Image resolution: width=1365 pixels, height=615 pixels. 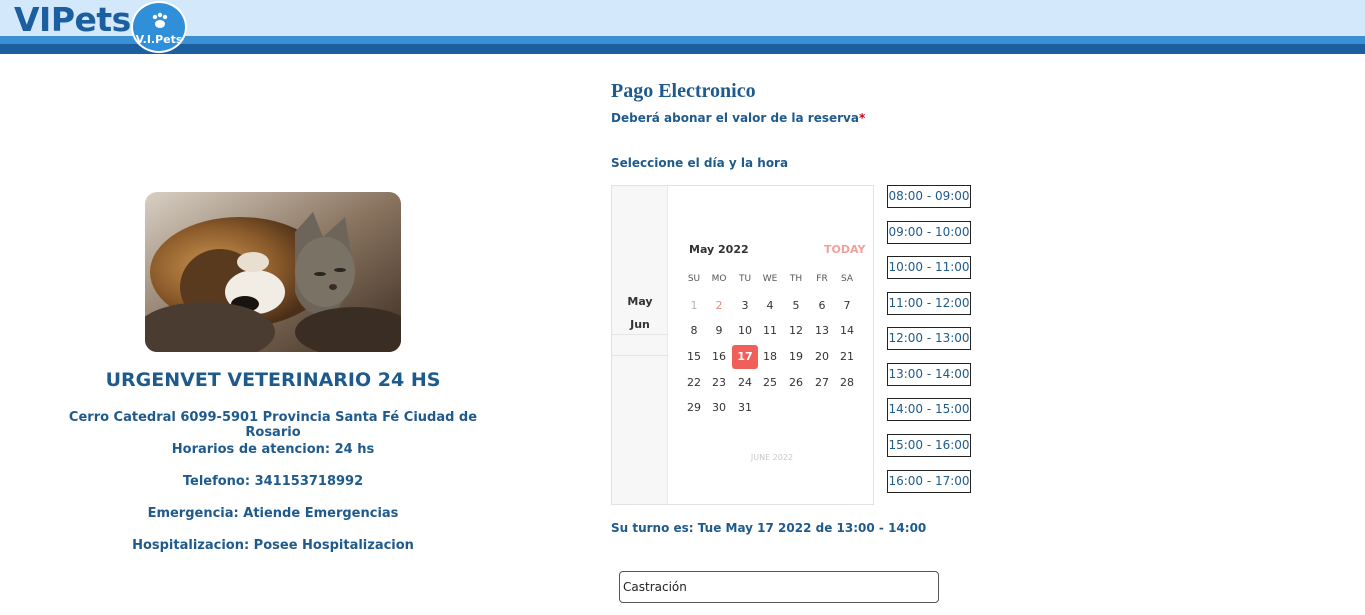 I want to click on calendar-day: 29, so click(x=694, y=408).